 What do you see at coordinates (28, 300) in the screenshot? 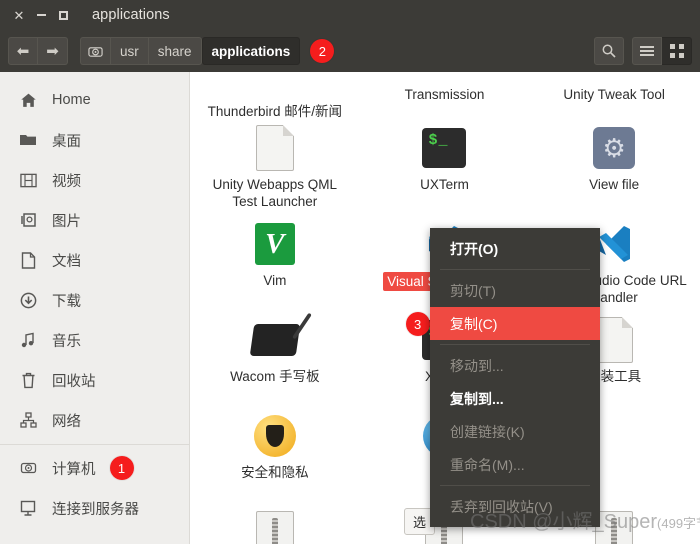
I see `downloads-icon` at bounding box center [28, 300].